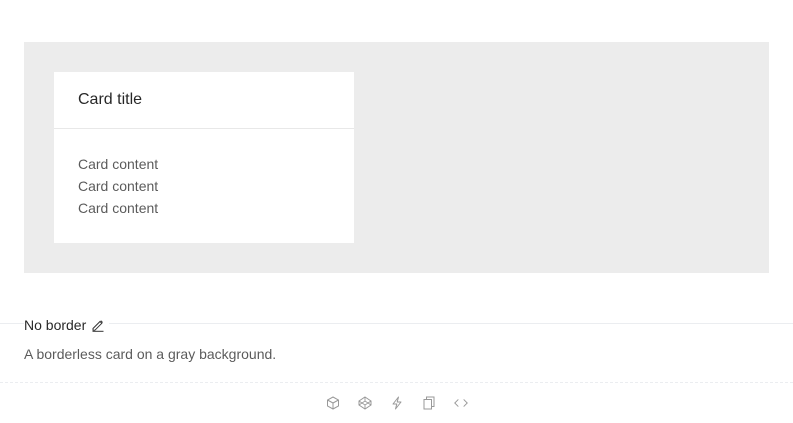  What do you see at coordinates (150, 354) in the screenshot?
I see `demo-description: A borderless card on a gray background.` at bounding box center [150, 354].